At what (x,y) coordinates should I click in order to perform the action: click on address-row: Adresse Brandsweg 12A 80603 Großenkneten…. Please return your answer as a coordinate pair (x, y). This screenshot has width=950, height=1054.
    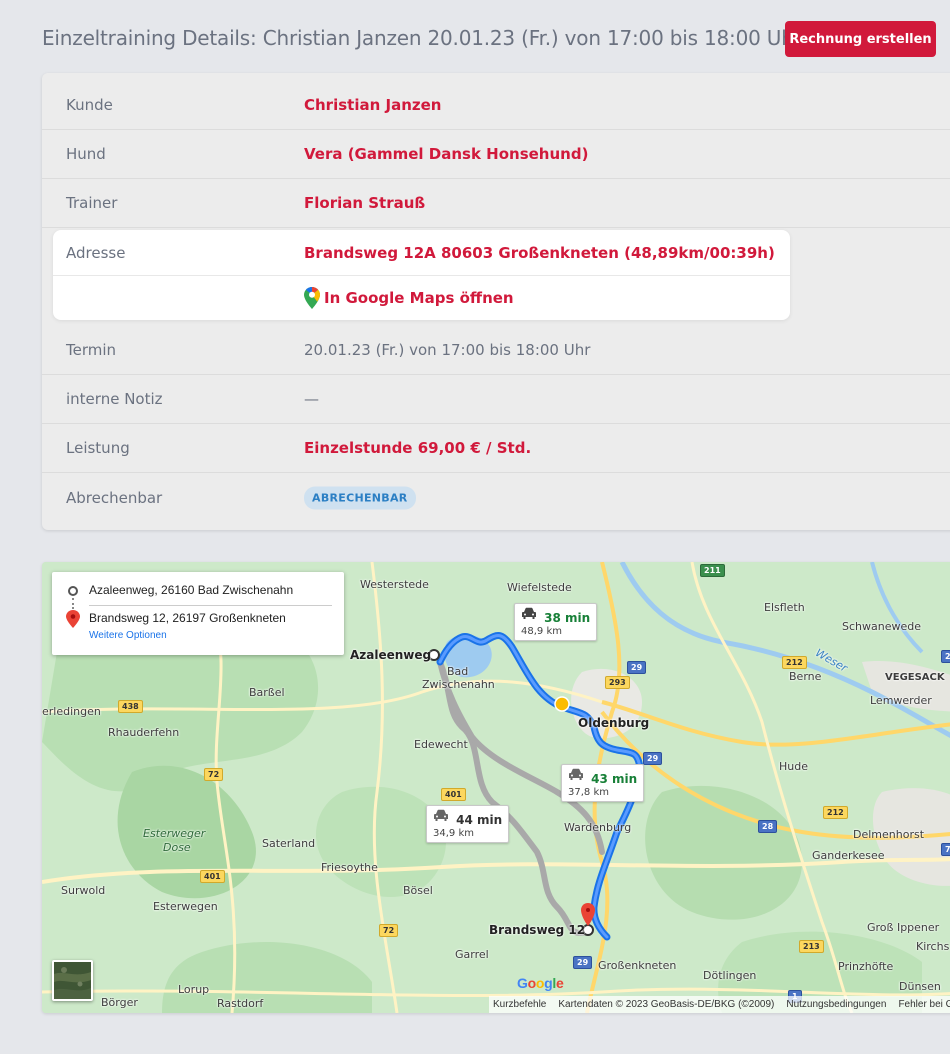
    Looking at the image, I should click on (421, 253).